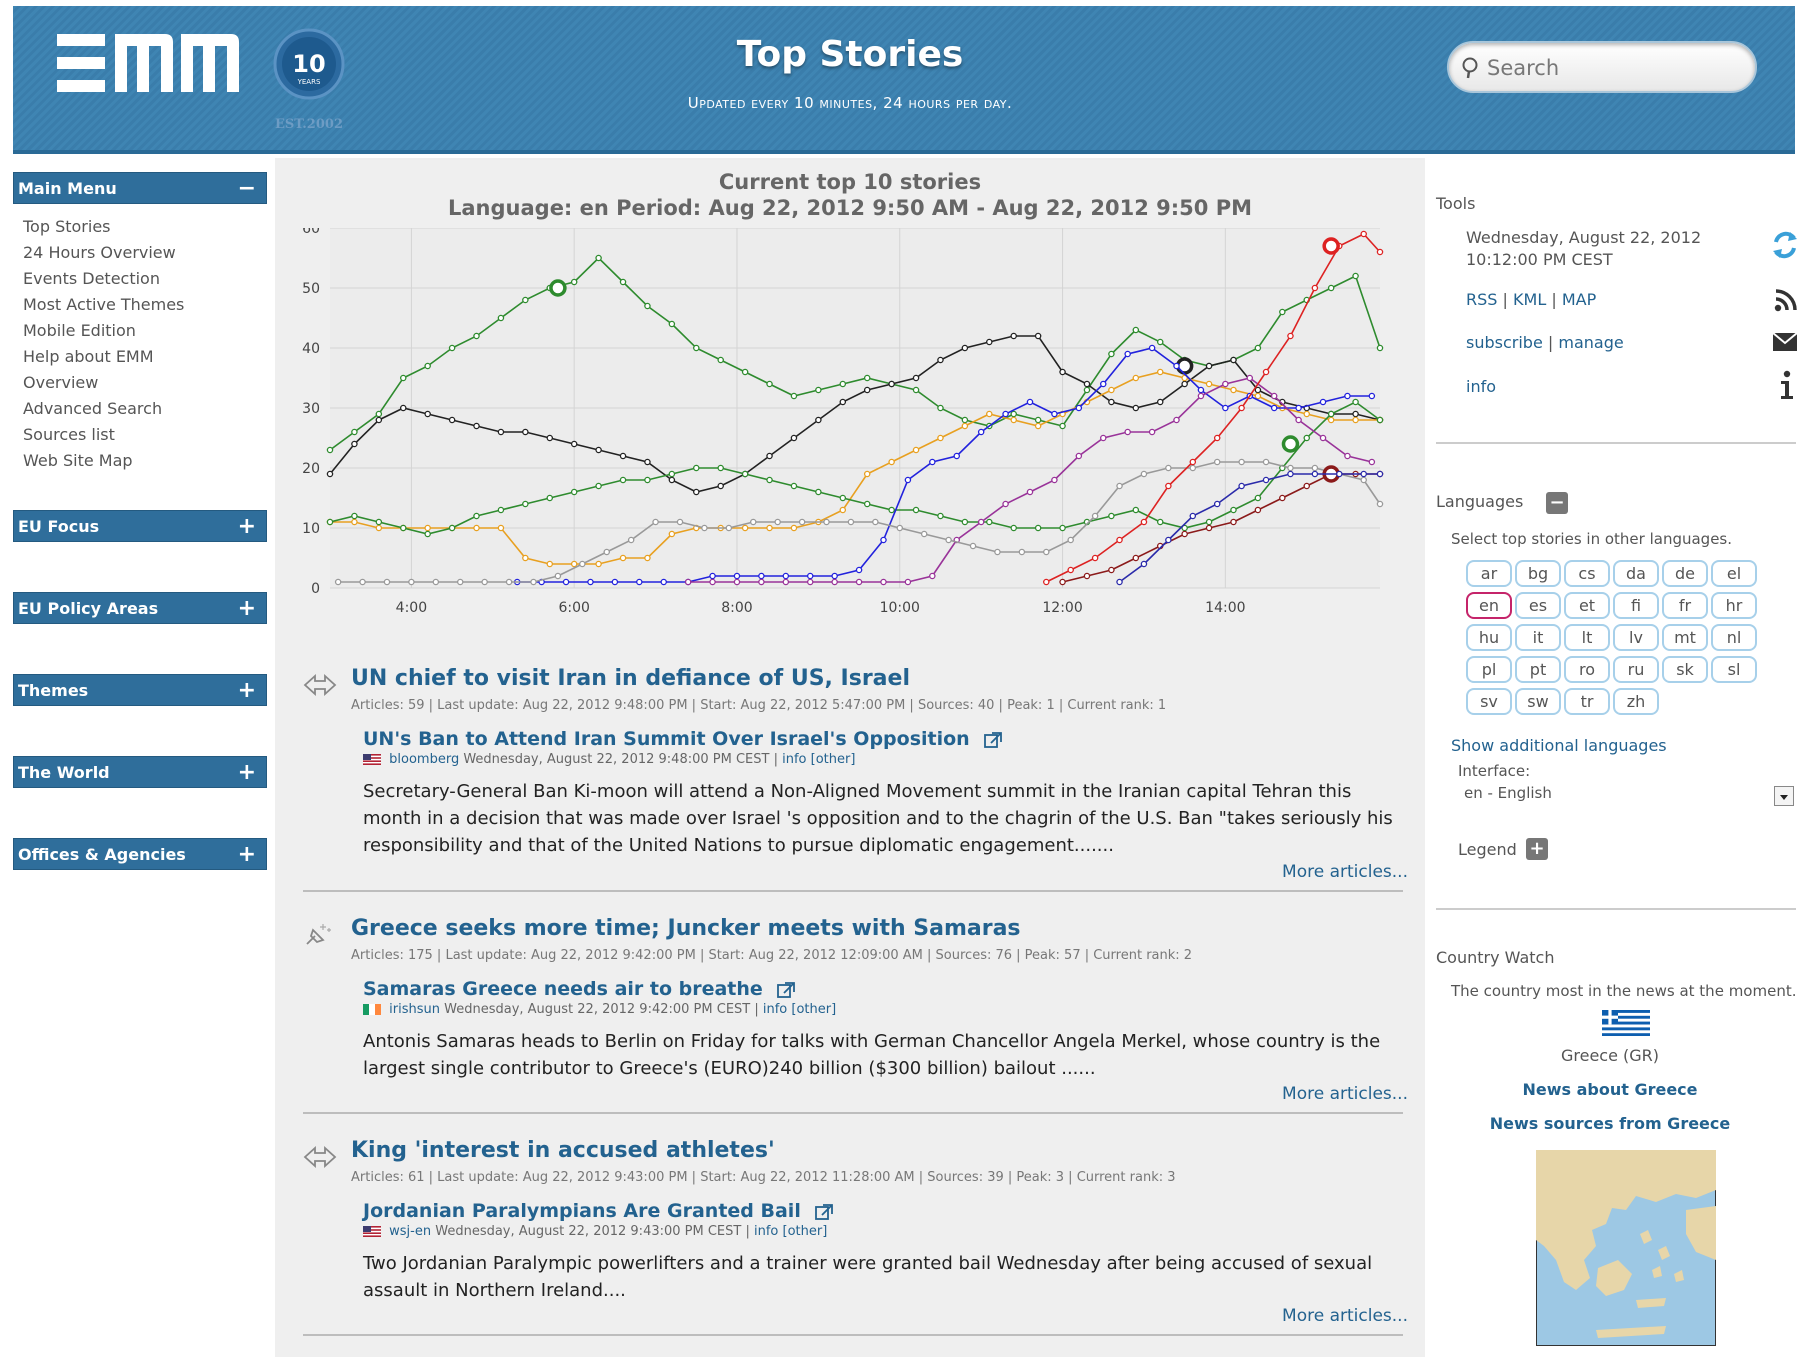 The width and height of the screenshot is (1799, 1358). Describe the element at coordinates (1734, 637) in the screenshot. I see `language-button-nl: nl` at that location.